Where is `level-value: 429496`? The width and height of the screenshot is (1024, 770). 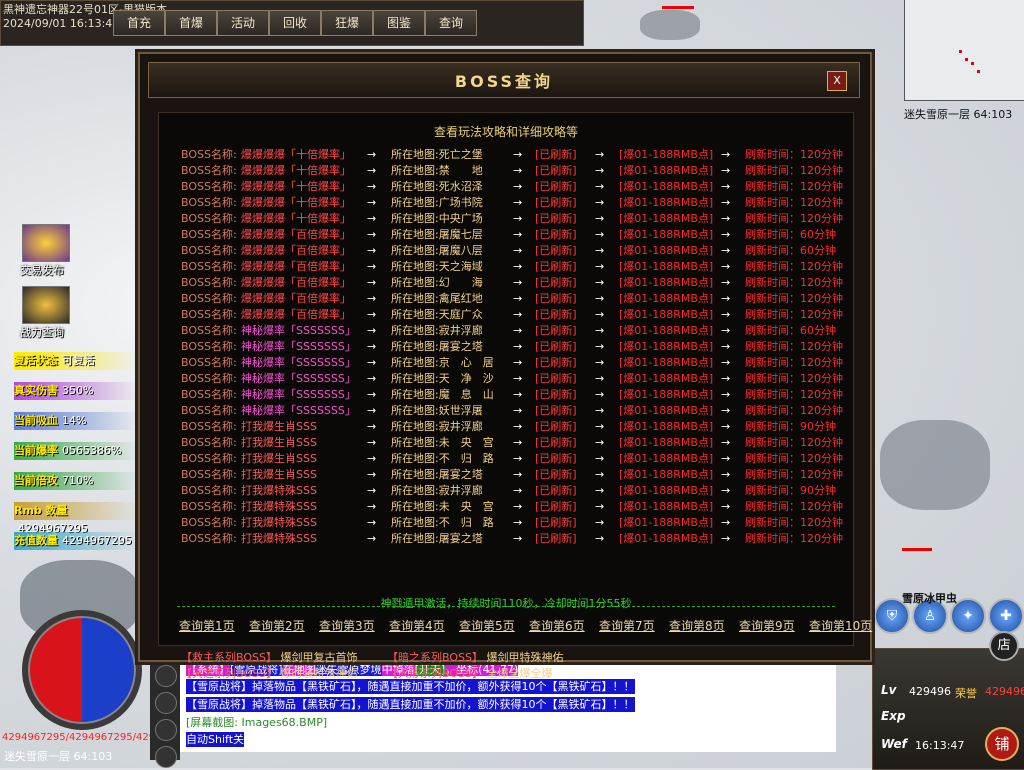 level-value: 429496 is located at coordinates (930, 691).